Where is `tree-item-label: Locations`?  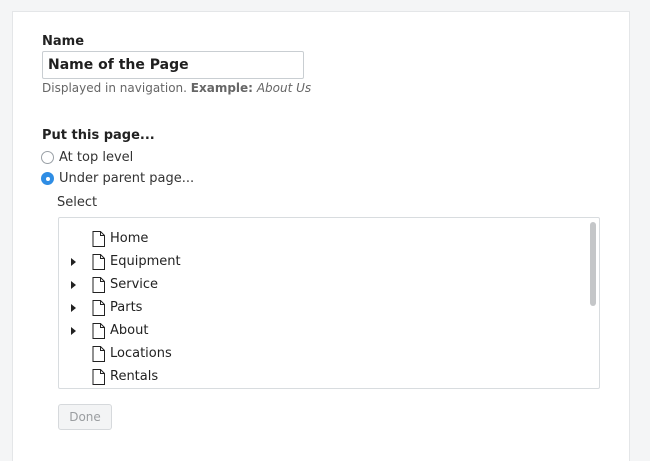
tree-item-label: Locations is located at coordinates (141, 353).